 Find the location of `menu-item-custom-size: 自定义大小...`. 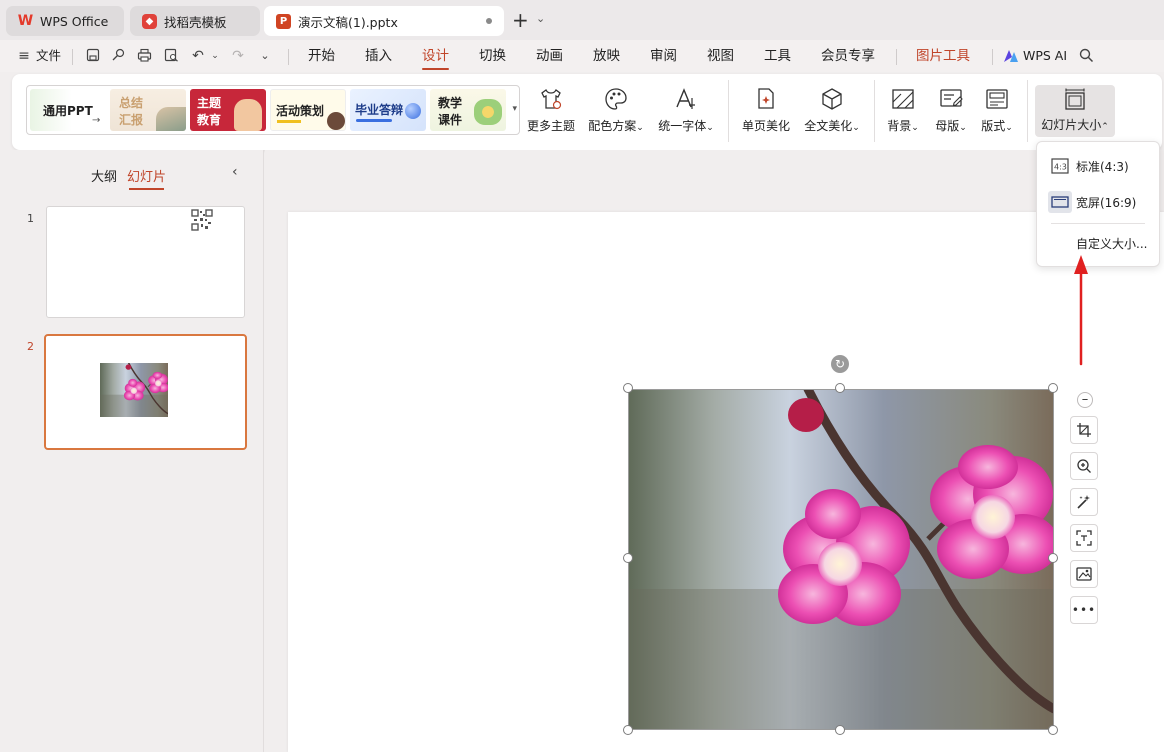

menu-item-custom-size: 自定义大小... is located at coordinates (1099, 243).